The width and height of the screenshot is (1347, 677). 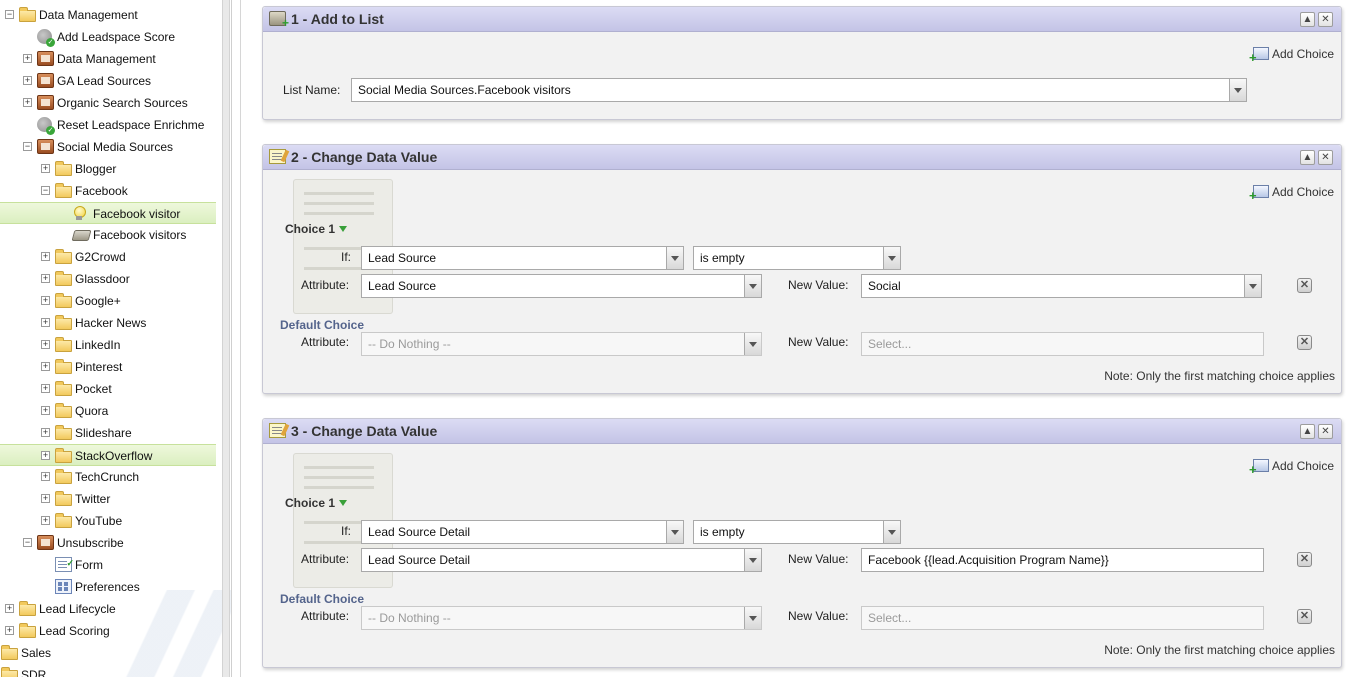 What do you see at coordinates (108, 345) in the screenshot?
I see `tree-item: + LinkedIn` at bounding box center [108, 345].